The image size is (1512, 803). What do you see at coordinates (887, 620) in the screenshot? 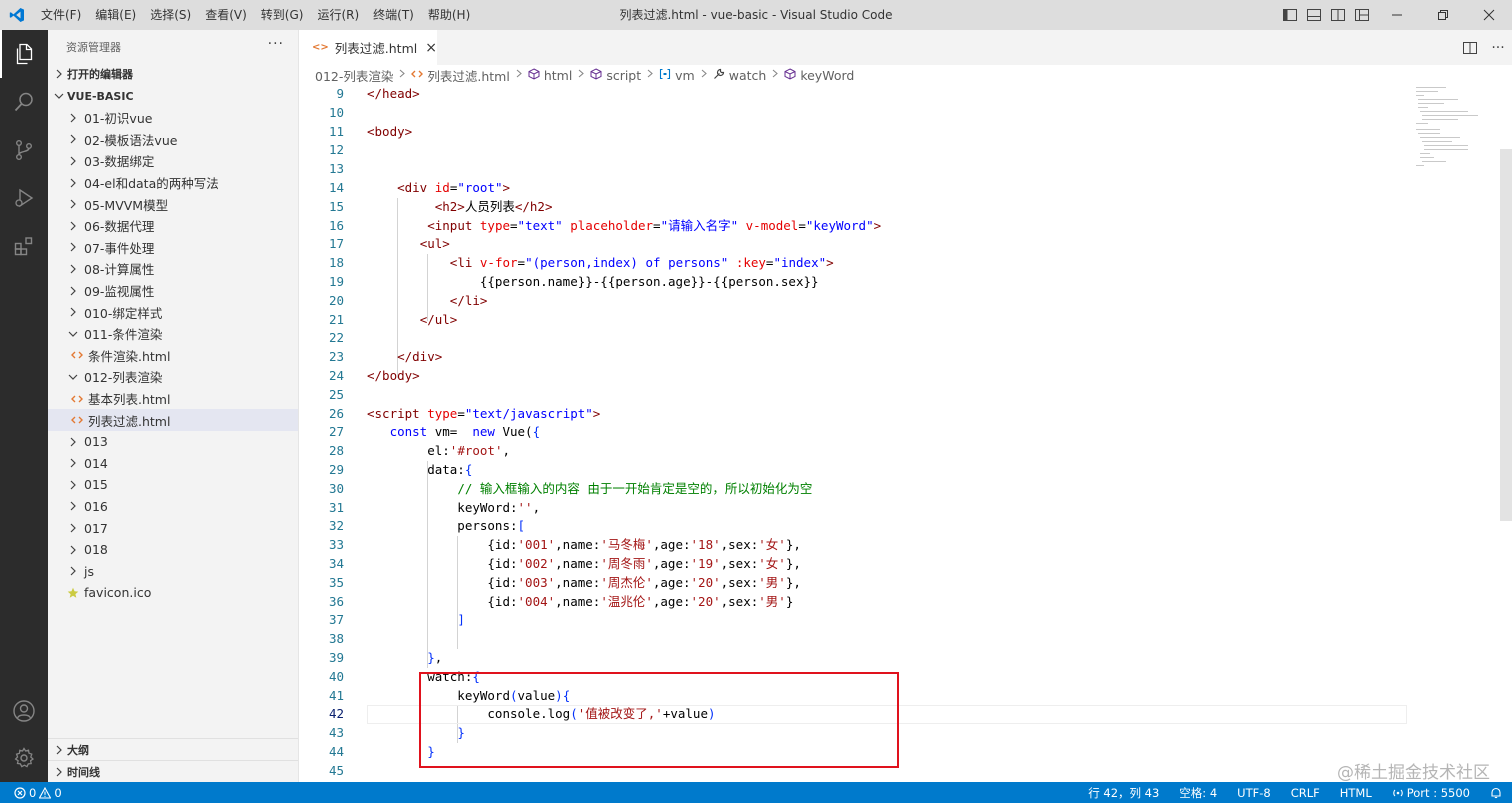
I see `code-line: ]` at bounding box center [887, 620].